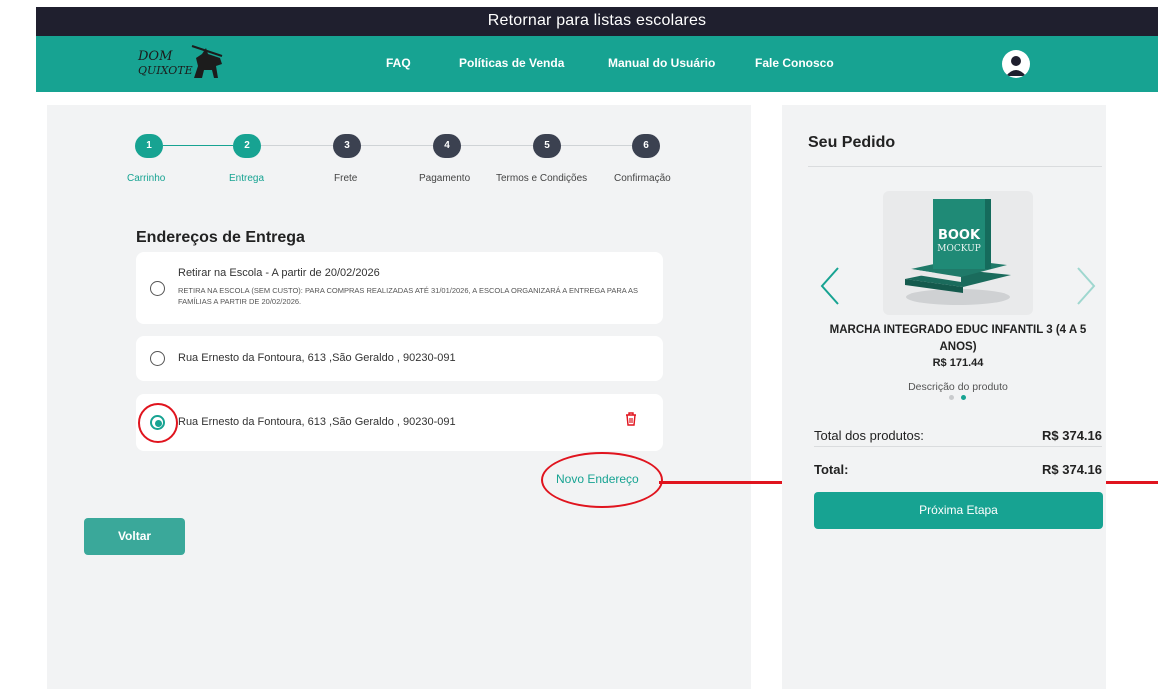 This screenshot has width=1158, height=689. What do you see at coordinates (247, 178) in the screenshot?
I see `step-2-label: Entrega` at bounding box center [247, 178].